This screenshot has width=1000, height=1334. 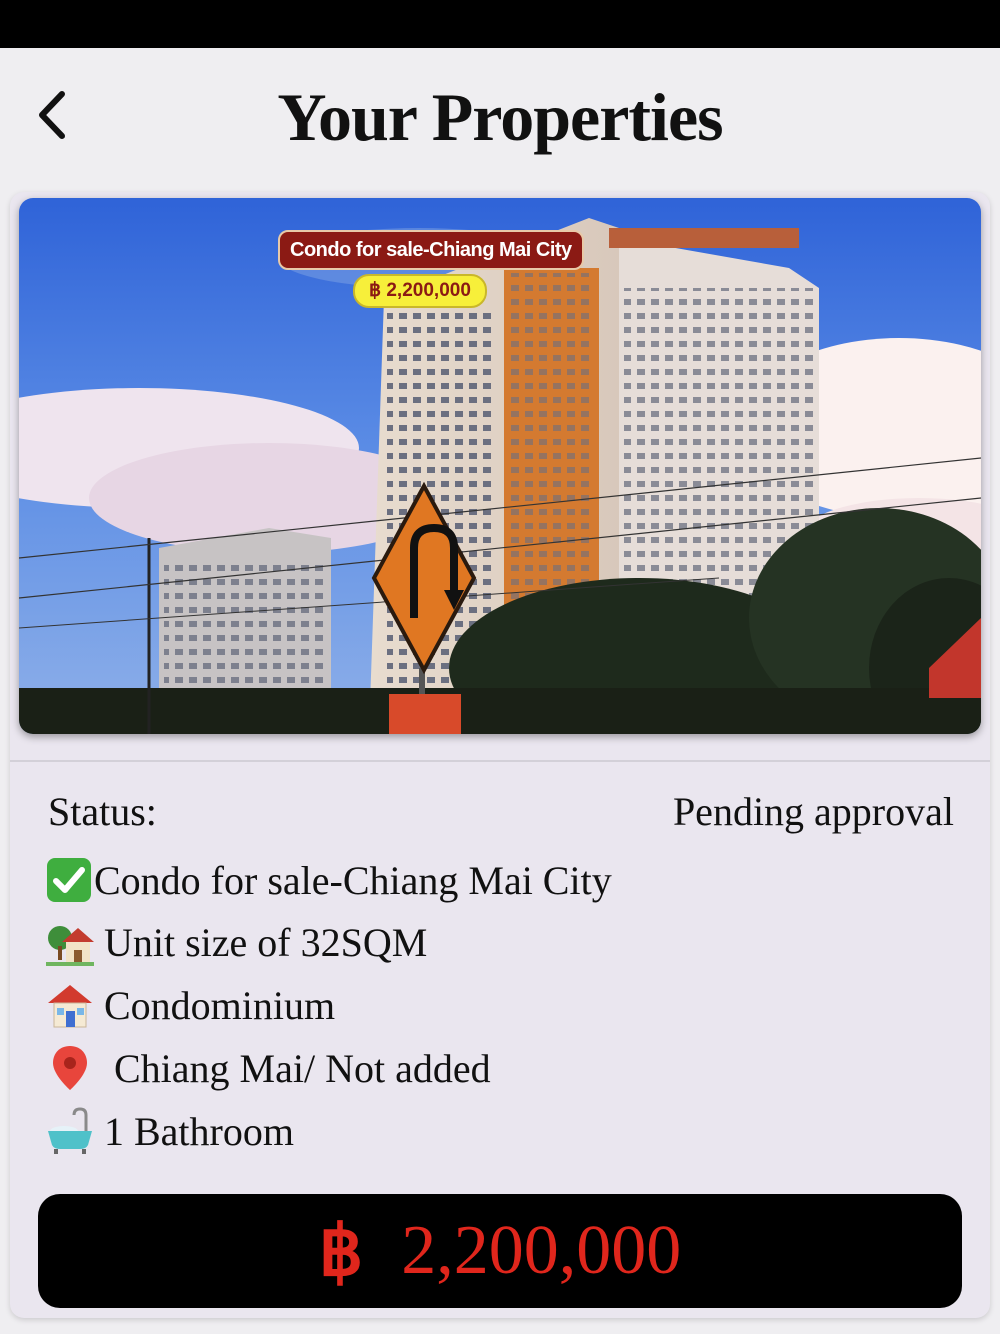 I want to click on status-bar, so click(x=500, y=24).